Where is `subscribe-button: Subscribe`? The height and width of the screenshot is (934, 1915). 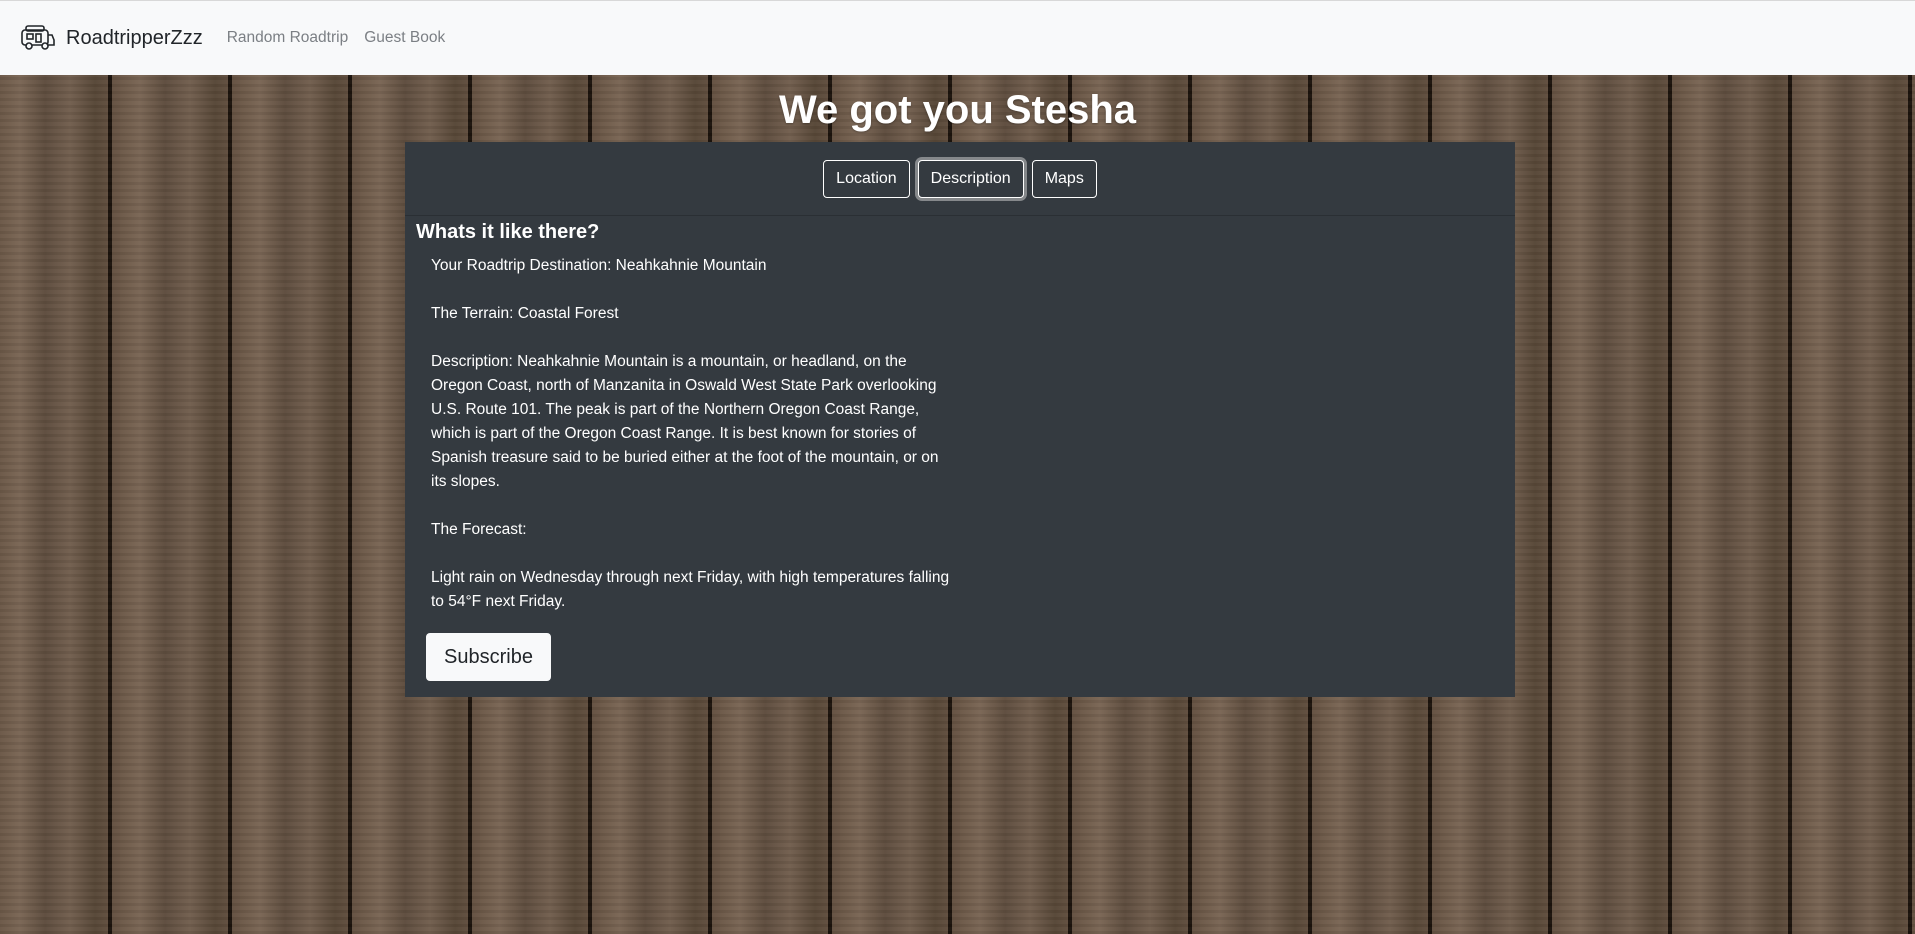
subscribe-button: Subscribe is located at coordinates (488, 657).